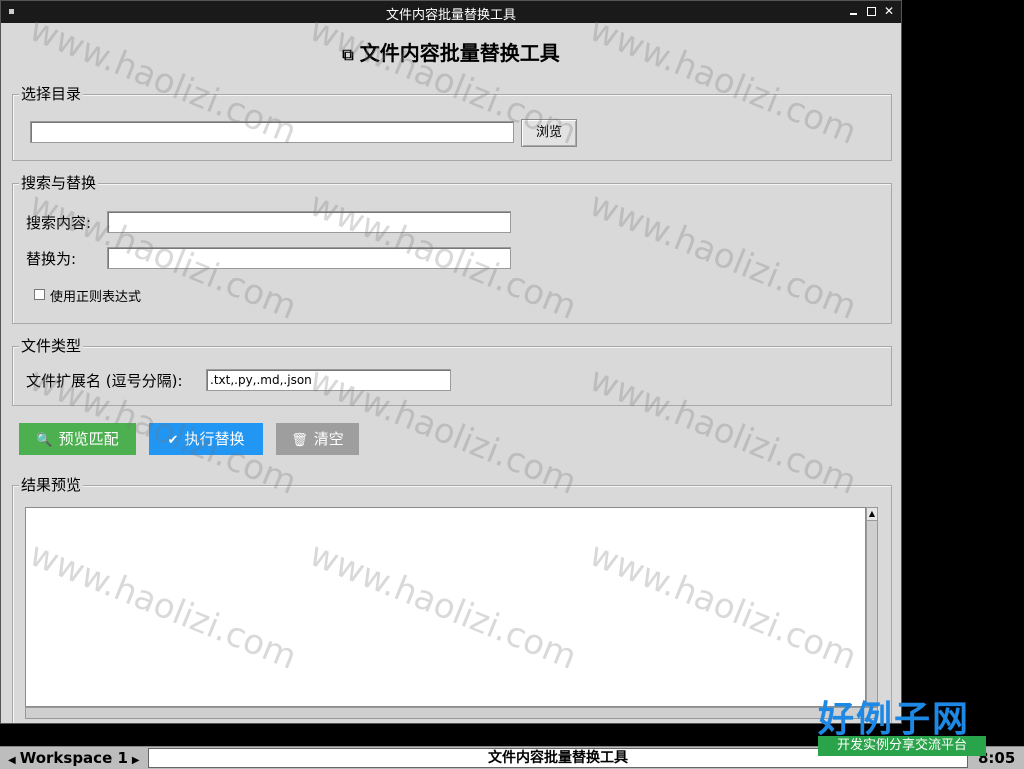 This screenshot has height=769, width=1024. Describe the element at coordinates (88, 439) in the screenshot. I see `preview-button-label: 预览匹配` at that location.